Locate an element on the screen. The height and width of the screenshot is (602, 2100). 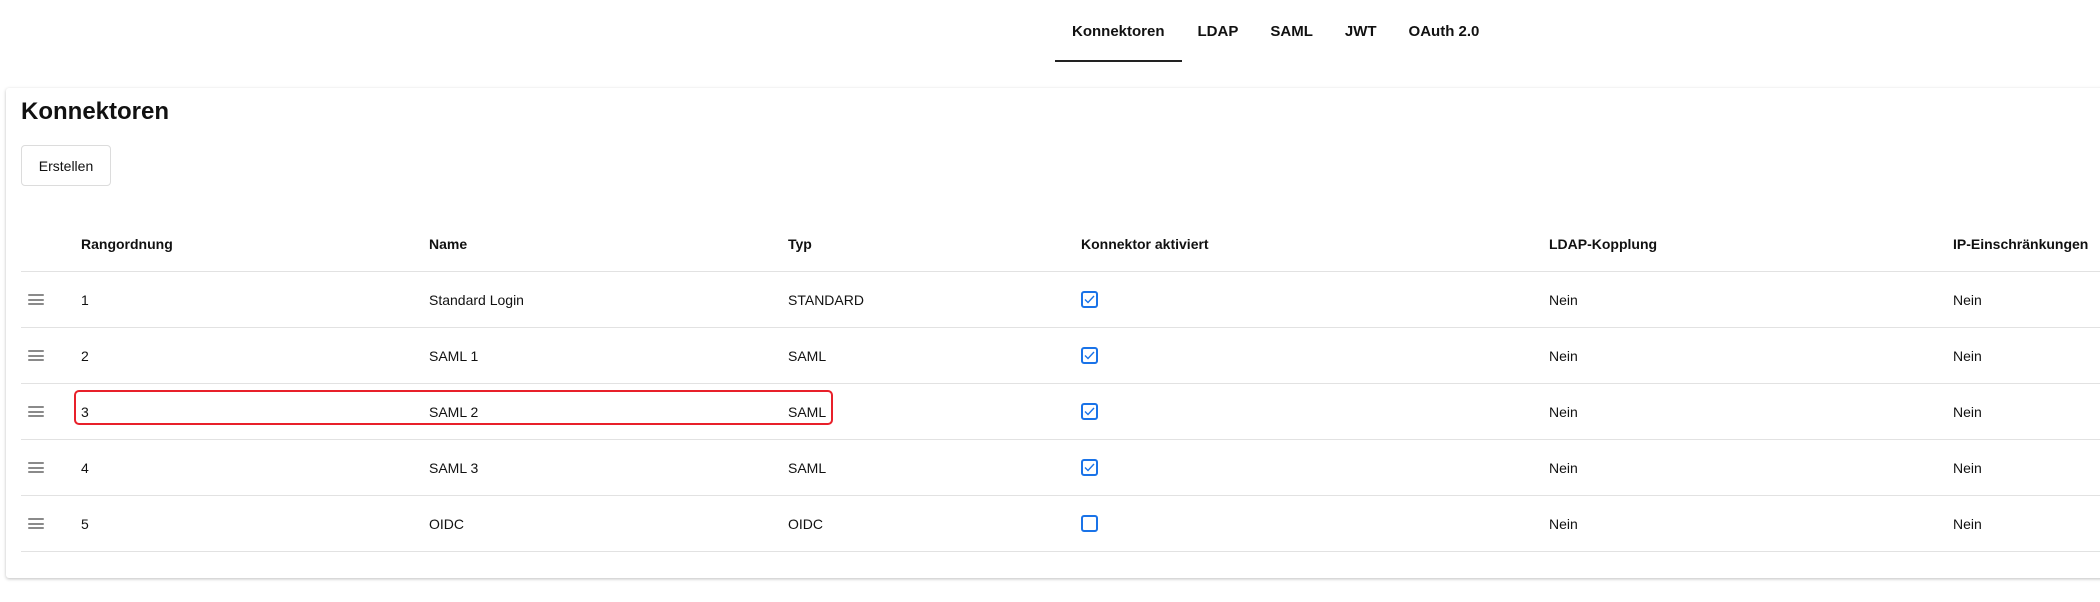
tab-oauth: OAuth 2.0 is located at coordinates (1444, 31).